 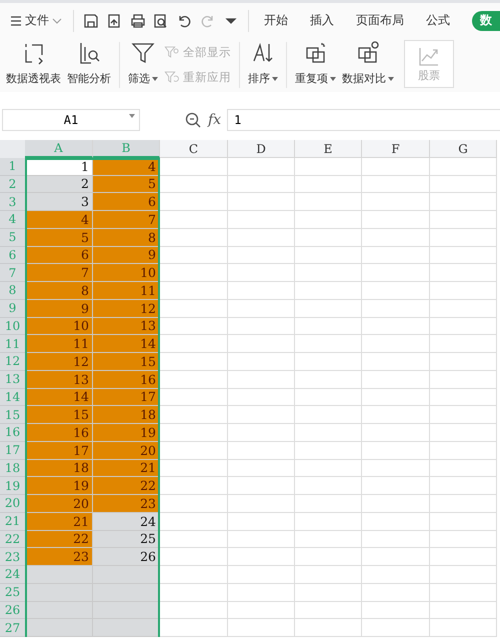 I want to click on table-cell: 10, so click(x=126, y=273).